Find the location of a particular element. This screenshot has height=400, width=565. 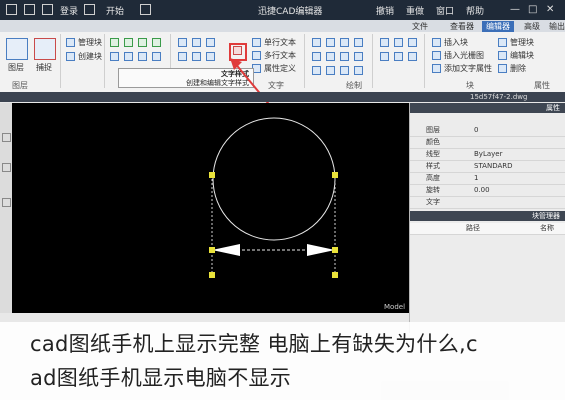

settings-icon is located at coordinates (145, 9).